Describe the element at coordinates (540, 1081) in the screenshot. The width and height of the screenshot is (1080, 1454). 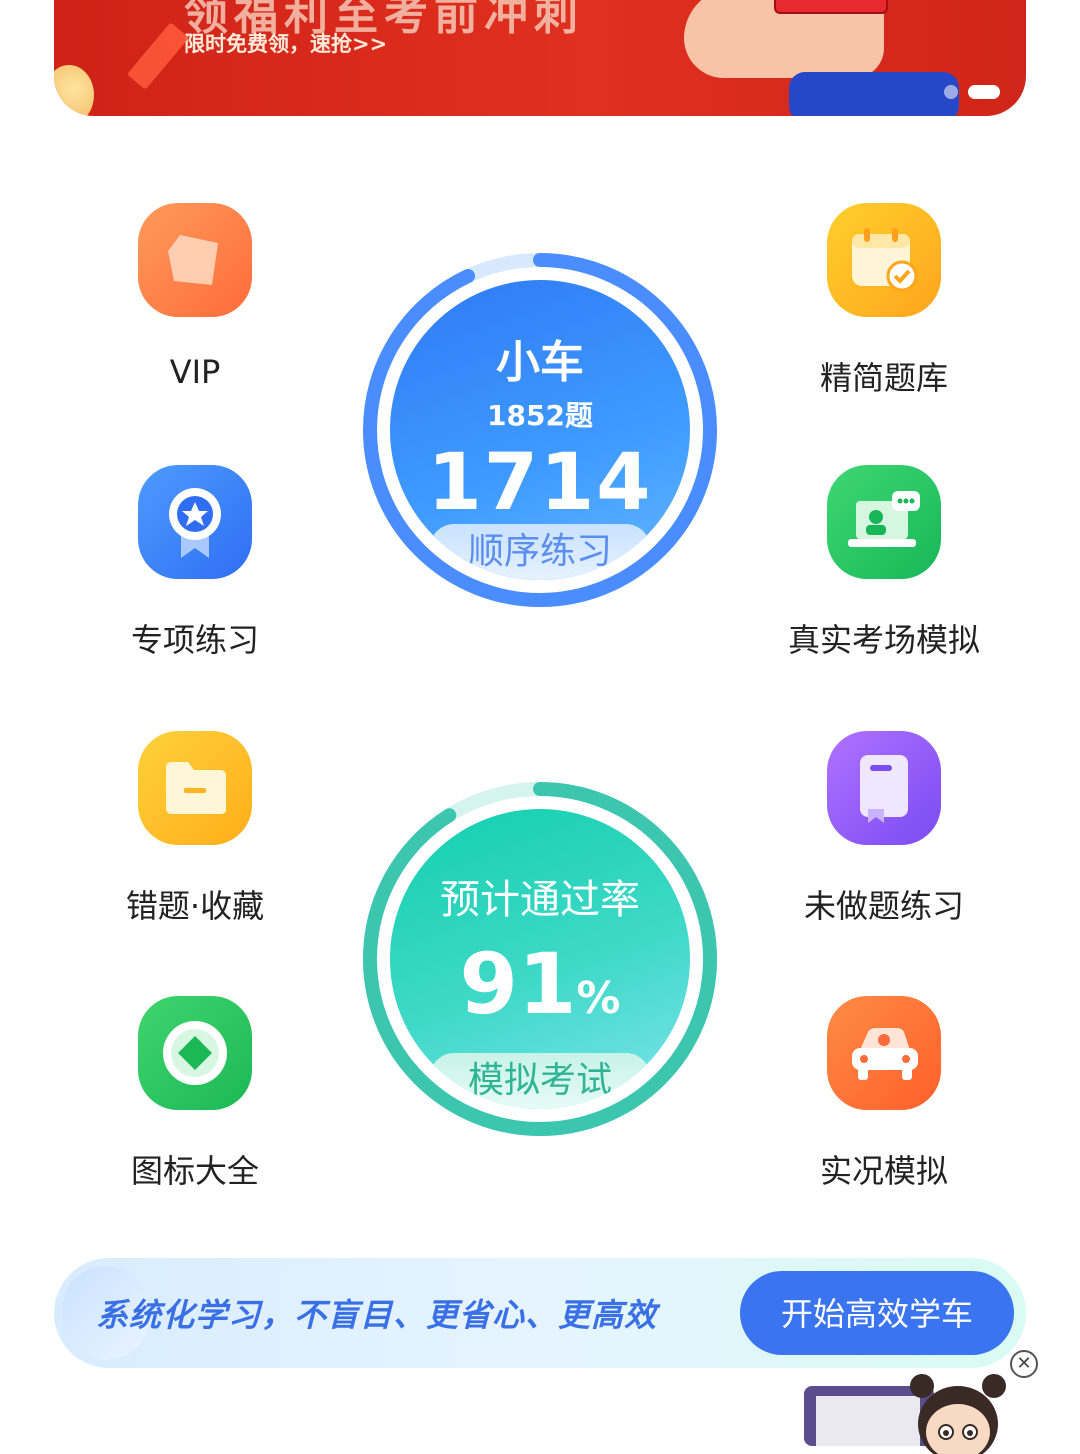
I see `mock-exam-button: 模拟考试` at that location.